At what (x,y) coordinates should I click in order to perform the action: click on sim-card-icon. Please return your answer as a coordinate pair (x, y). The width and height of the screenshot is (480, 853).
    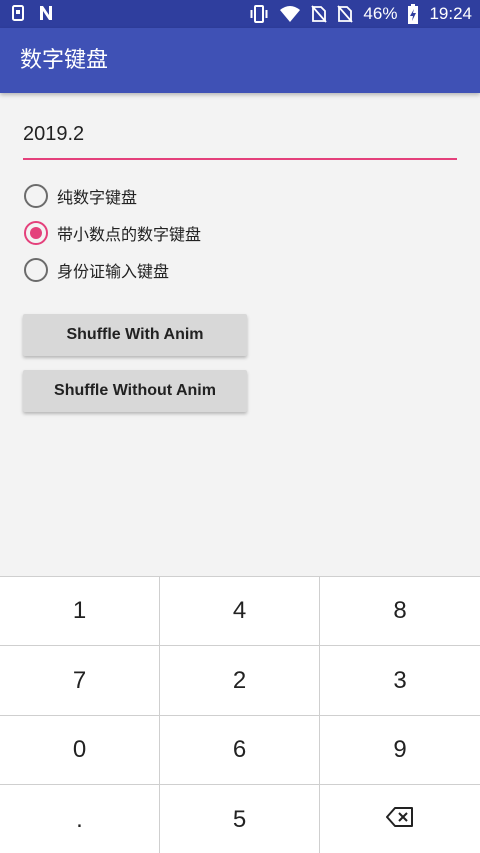
    Looking at the image, I should click on (18, 13).